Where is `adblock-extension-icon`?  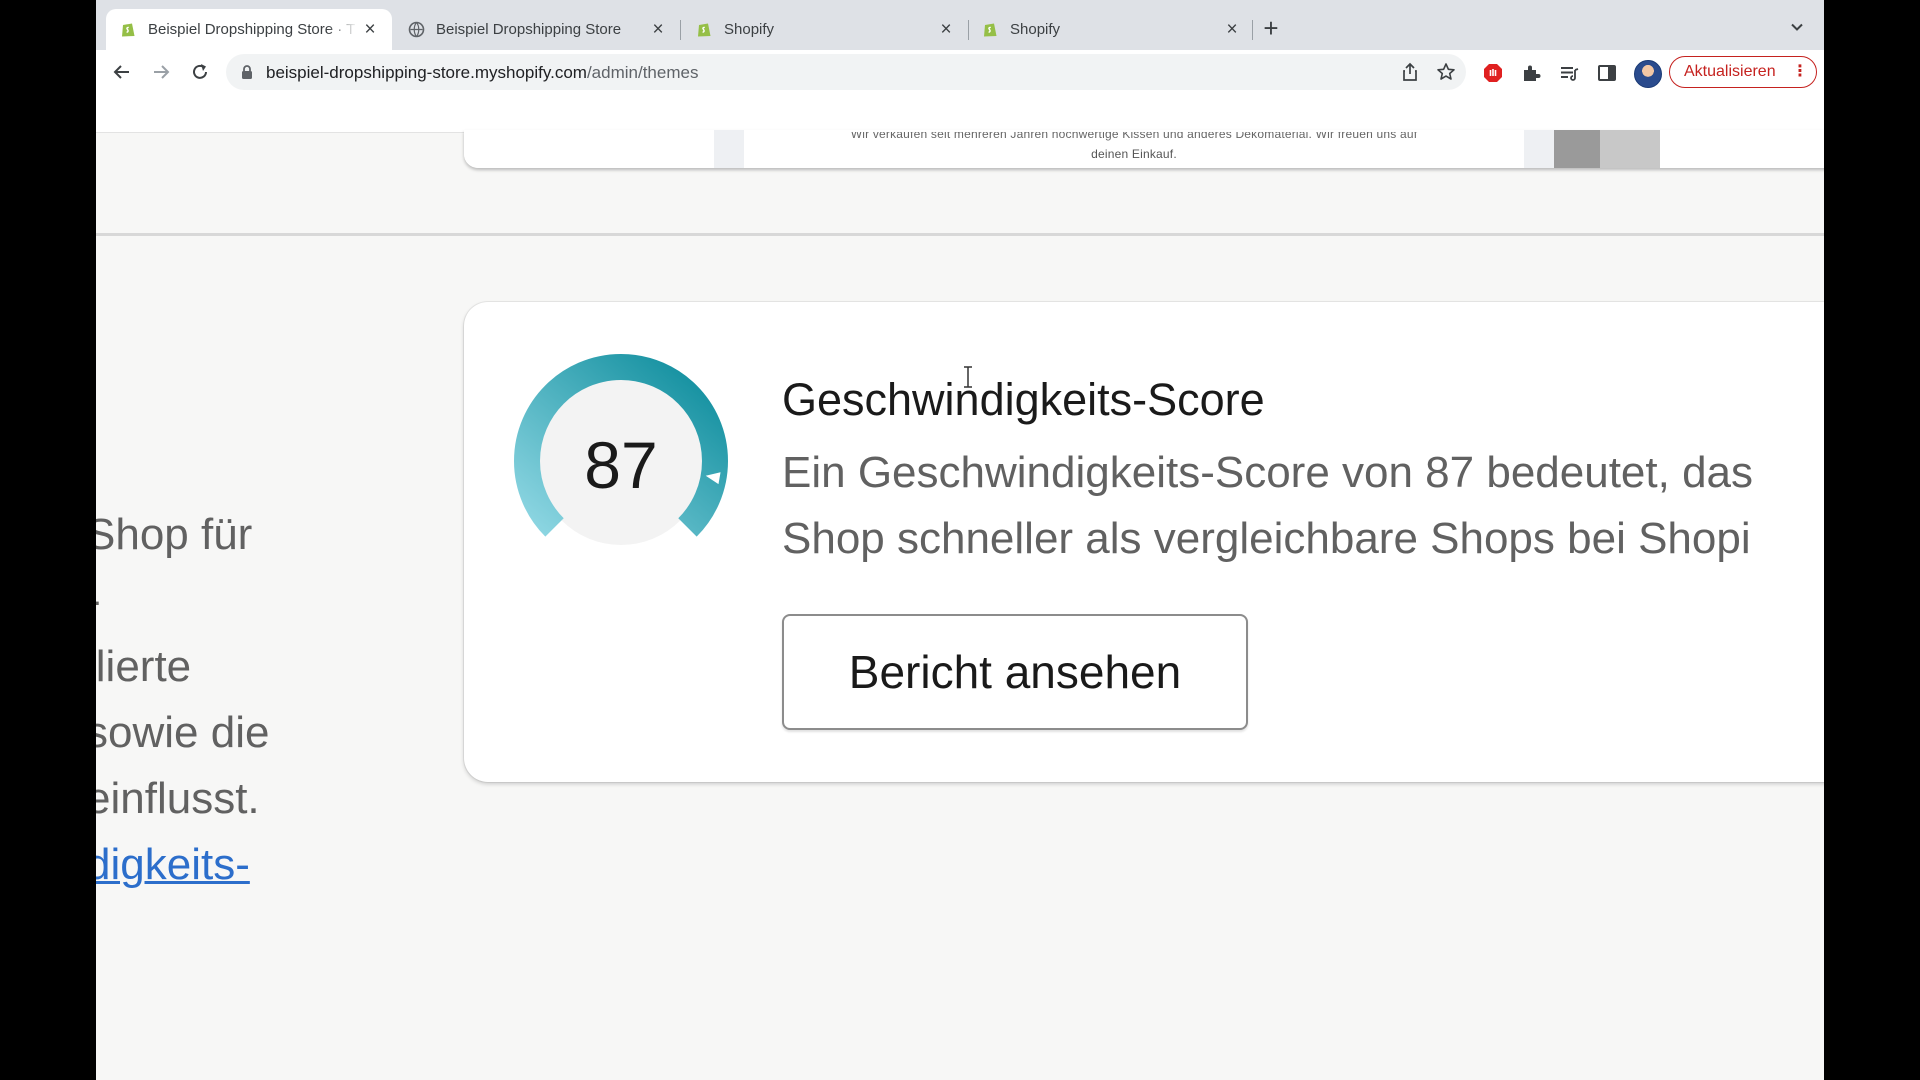
adblock-extension-icon is located at coordinates (1493, 73).